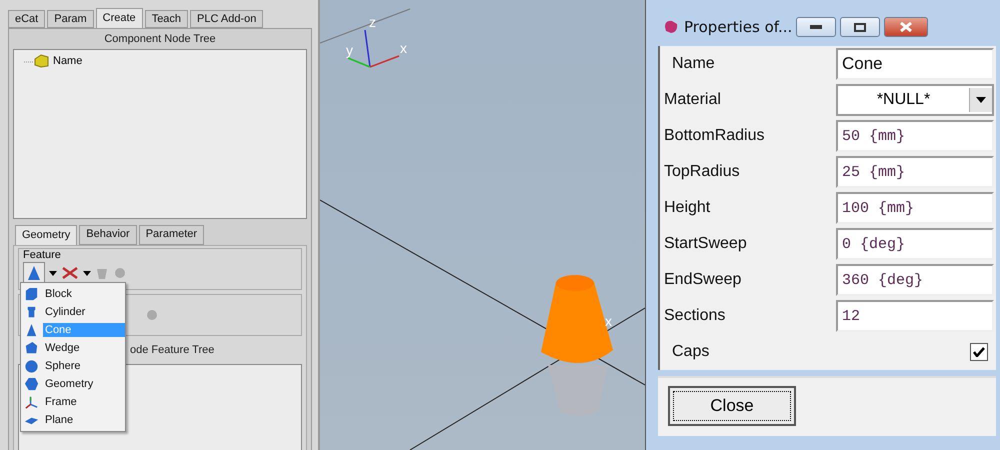 The height and width of the screenshot is (450, 1000). Describe the element at coordinates (84, 384) in the screenshot. I see `menu-item: Geometry` at that location.